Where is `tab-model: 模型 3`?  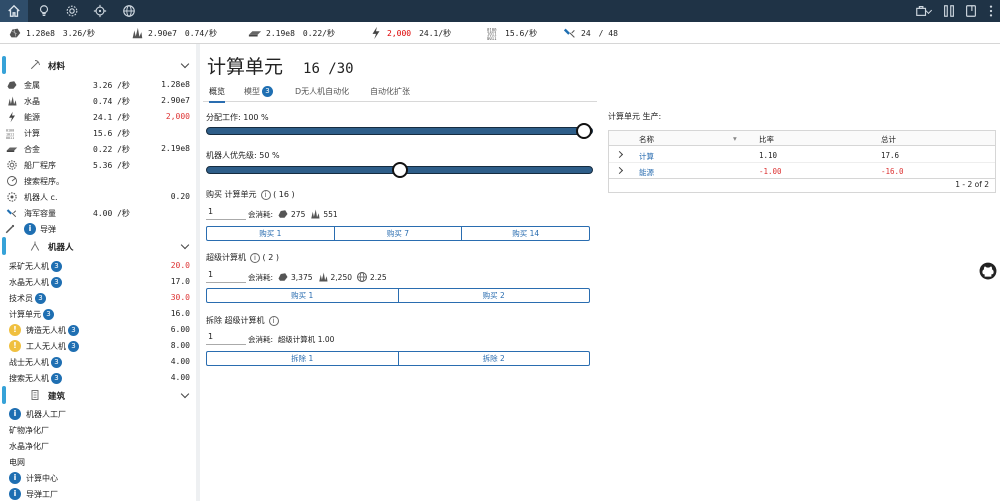
tab-model: 模型 3 is located at coordinates (258, 91).